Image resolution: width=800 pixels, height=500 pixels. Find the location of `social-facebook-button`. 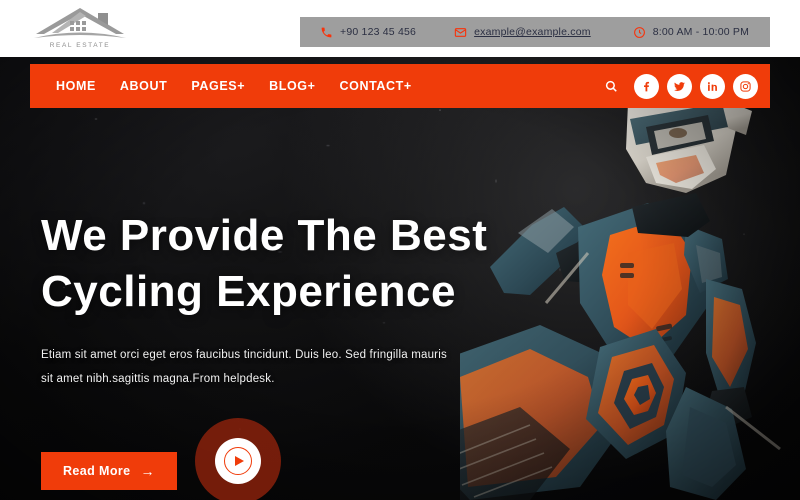

social-facebook-button is located at coordinates (646, 86).